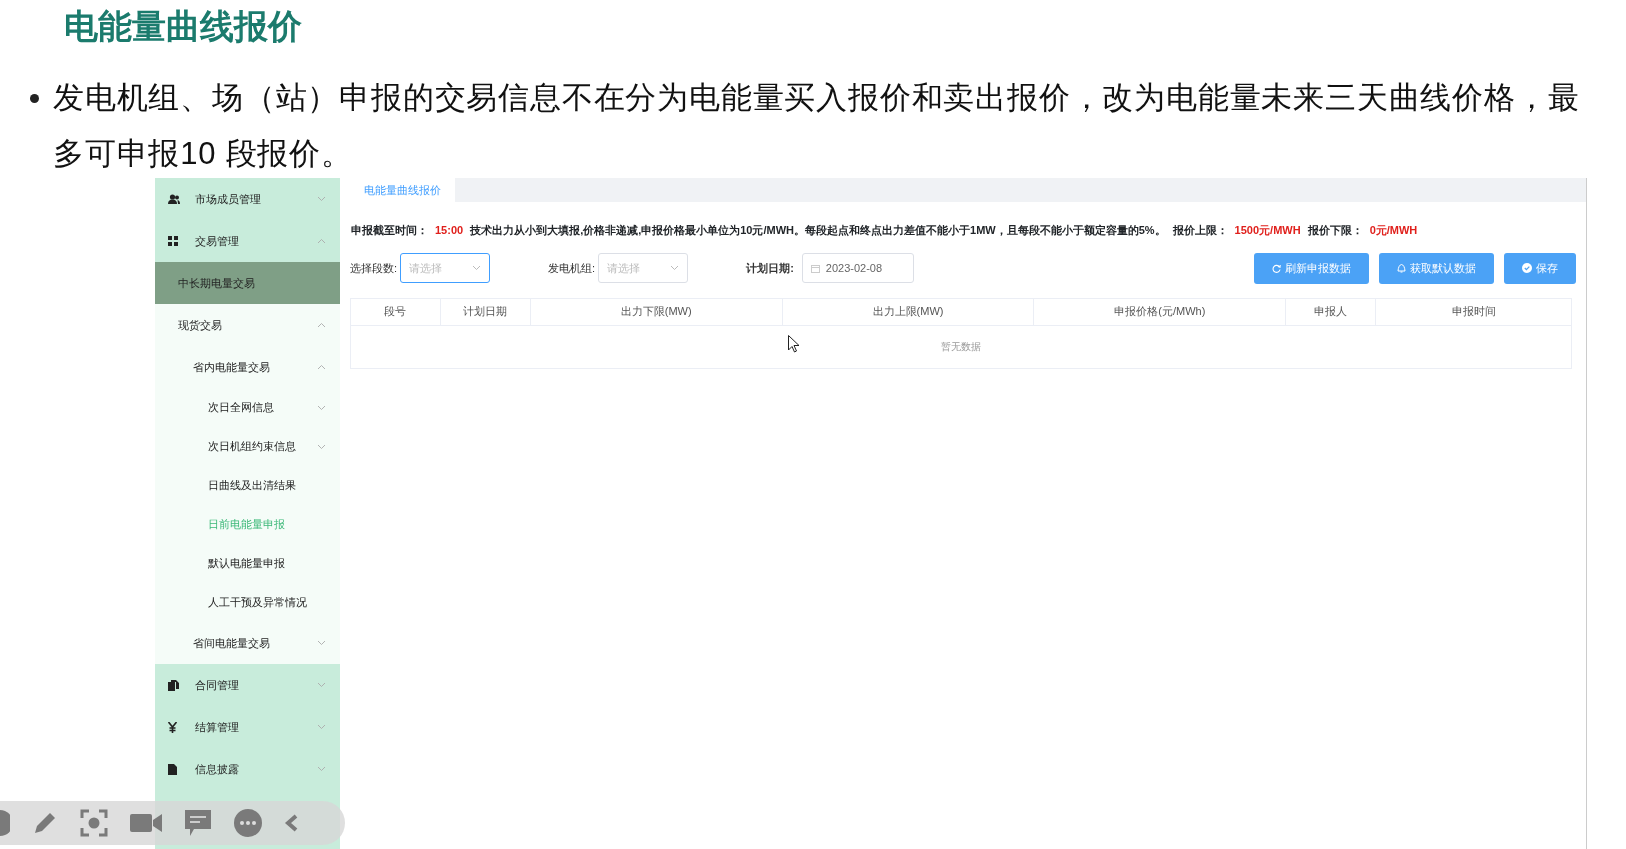 Image resolution: width=1626 pixels, height=849 pixels. Describe the element at coordinates (248, 823) in the screenshot. I see `more-icon` at that location.